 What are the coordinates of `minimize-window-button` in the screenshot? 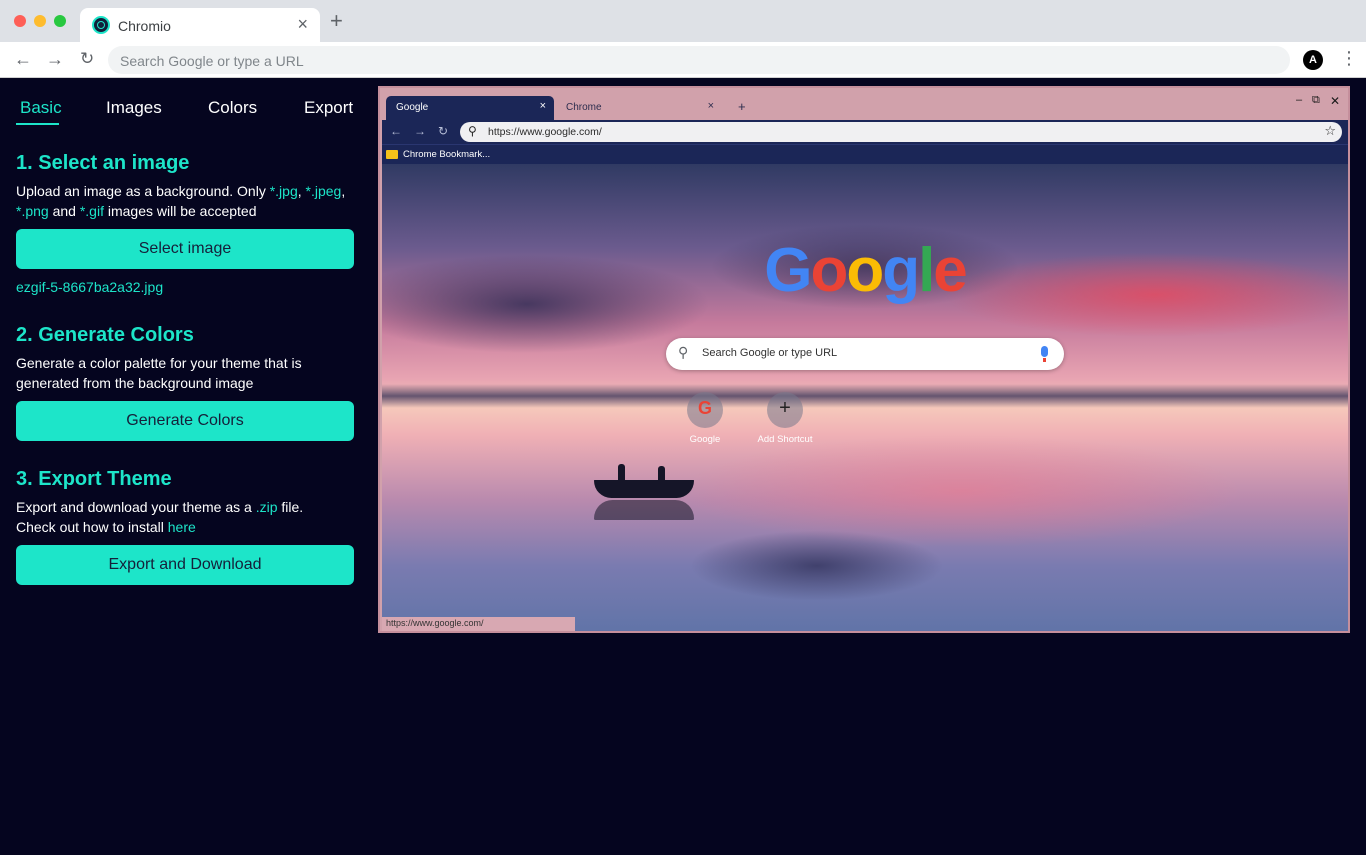 It's located at (40, 21).